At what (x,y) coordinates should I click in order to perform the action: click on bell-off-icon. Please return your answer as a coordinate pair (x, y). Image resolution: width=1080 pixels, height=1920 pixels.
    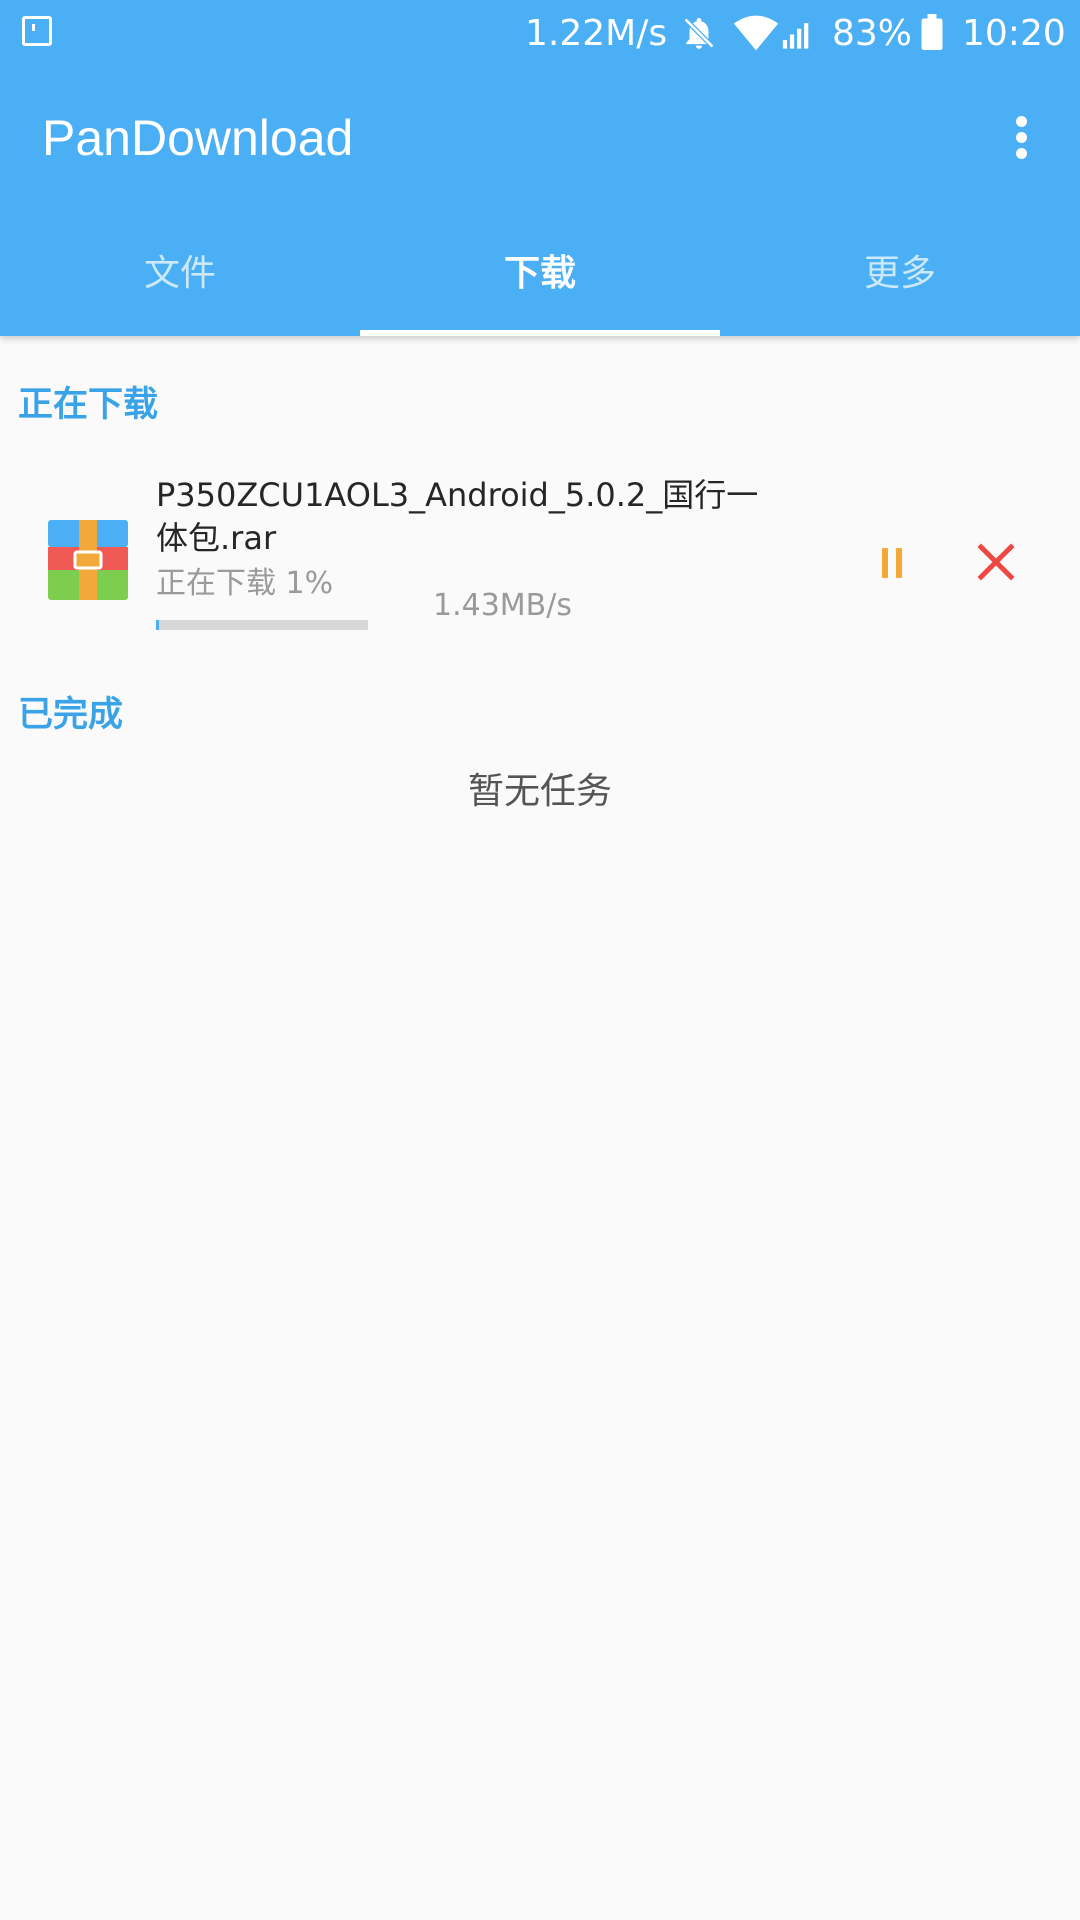
    Looking at the image, I should click on (699, 33).